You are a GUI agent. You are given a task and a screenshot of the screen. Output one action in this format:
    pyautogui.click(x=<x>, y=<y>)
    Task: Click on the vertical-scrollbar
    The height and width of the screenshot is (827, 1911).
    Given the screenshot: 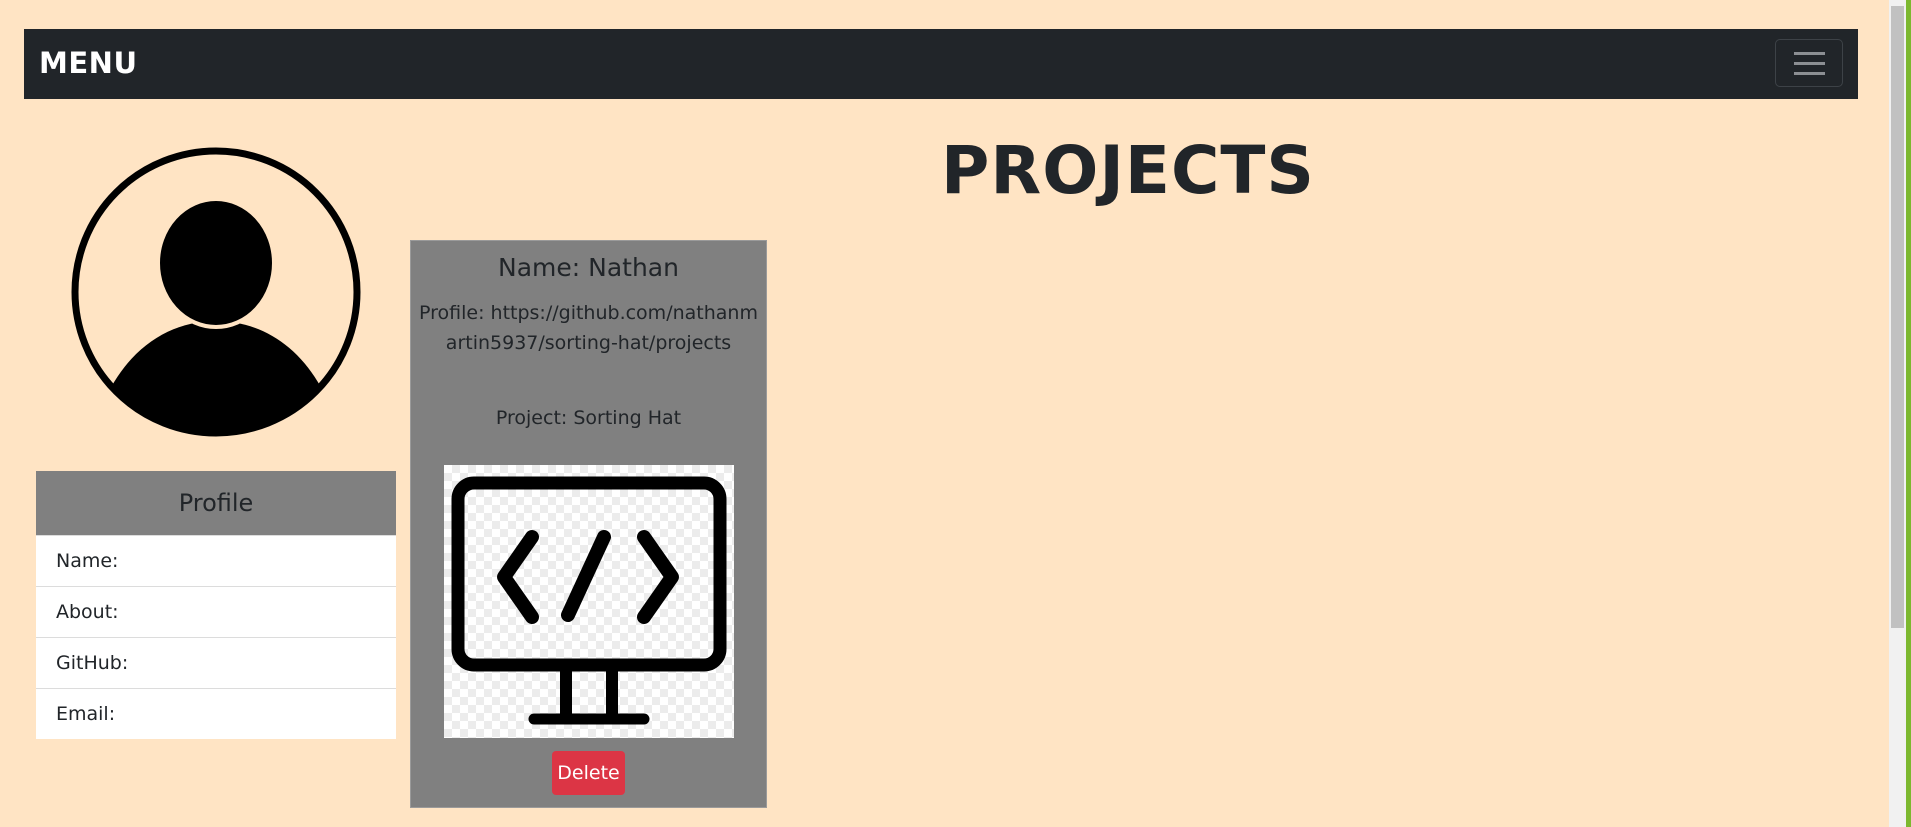 What is the action you would take?
    pyautogui.click(x=1897, y=413)
    